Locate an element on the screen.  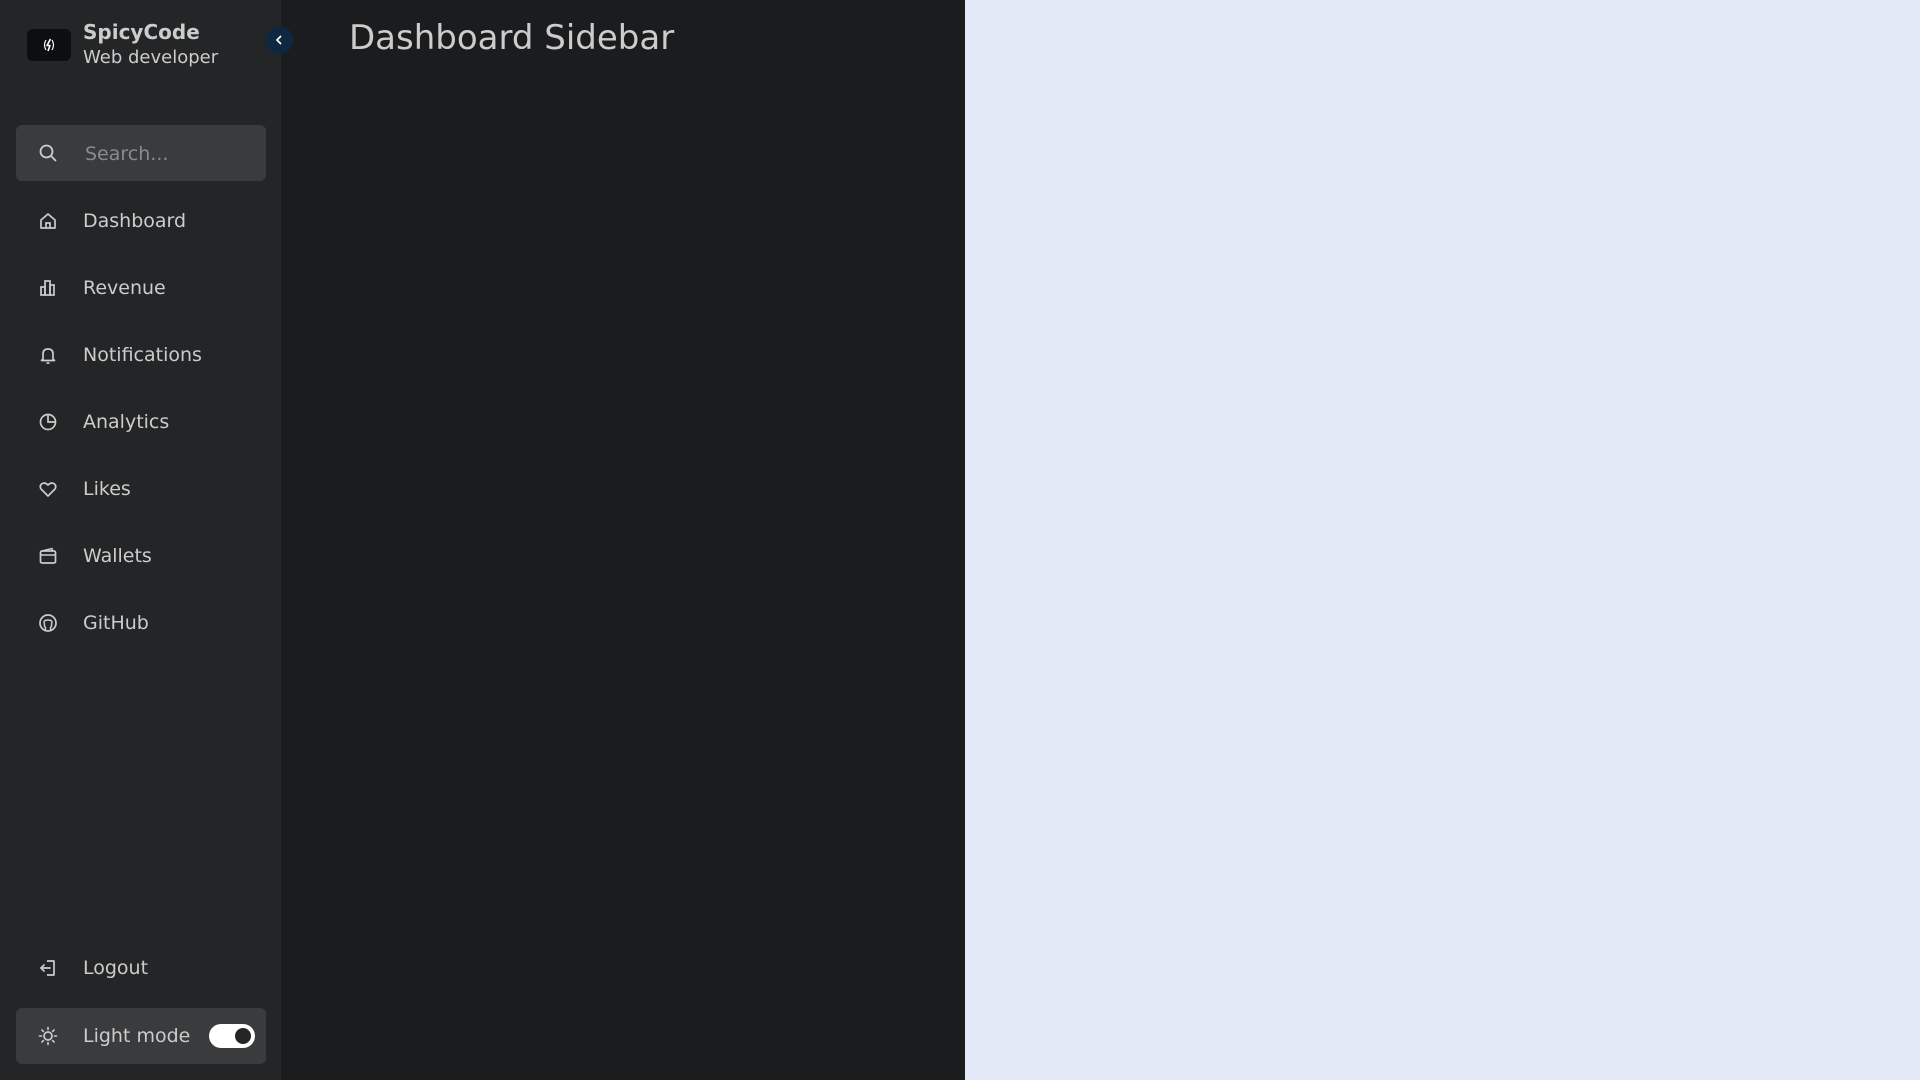
sun-icon is located at coordinates (48, 1036).